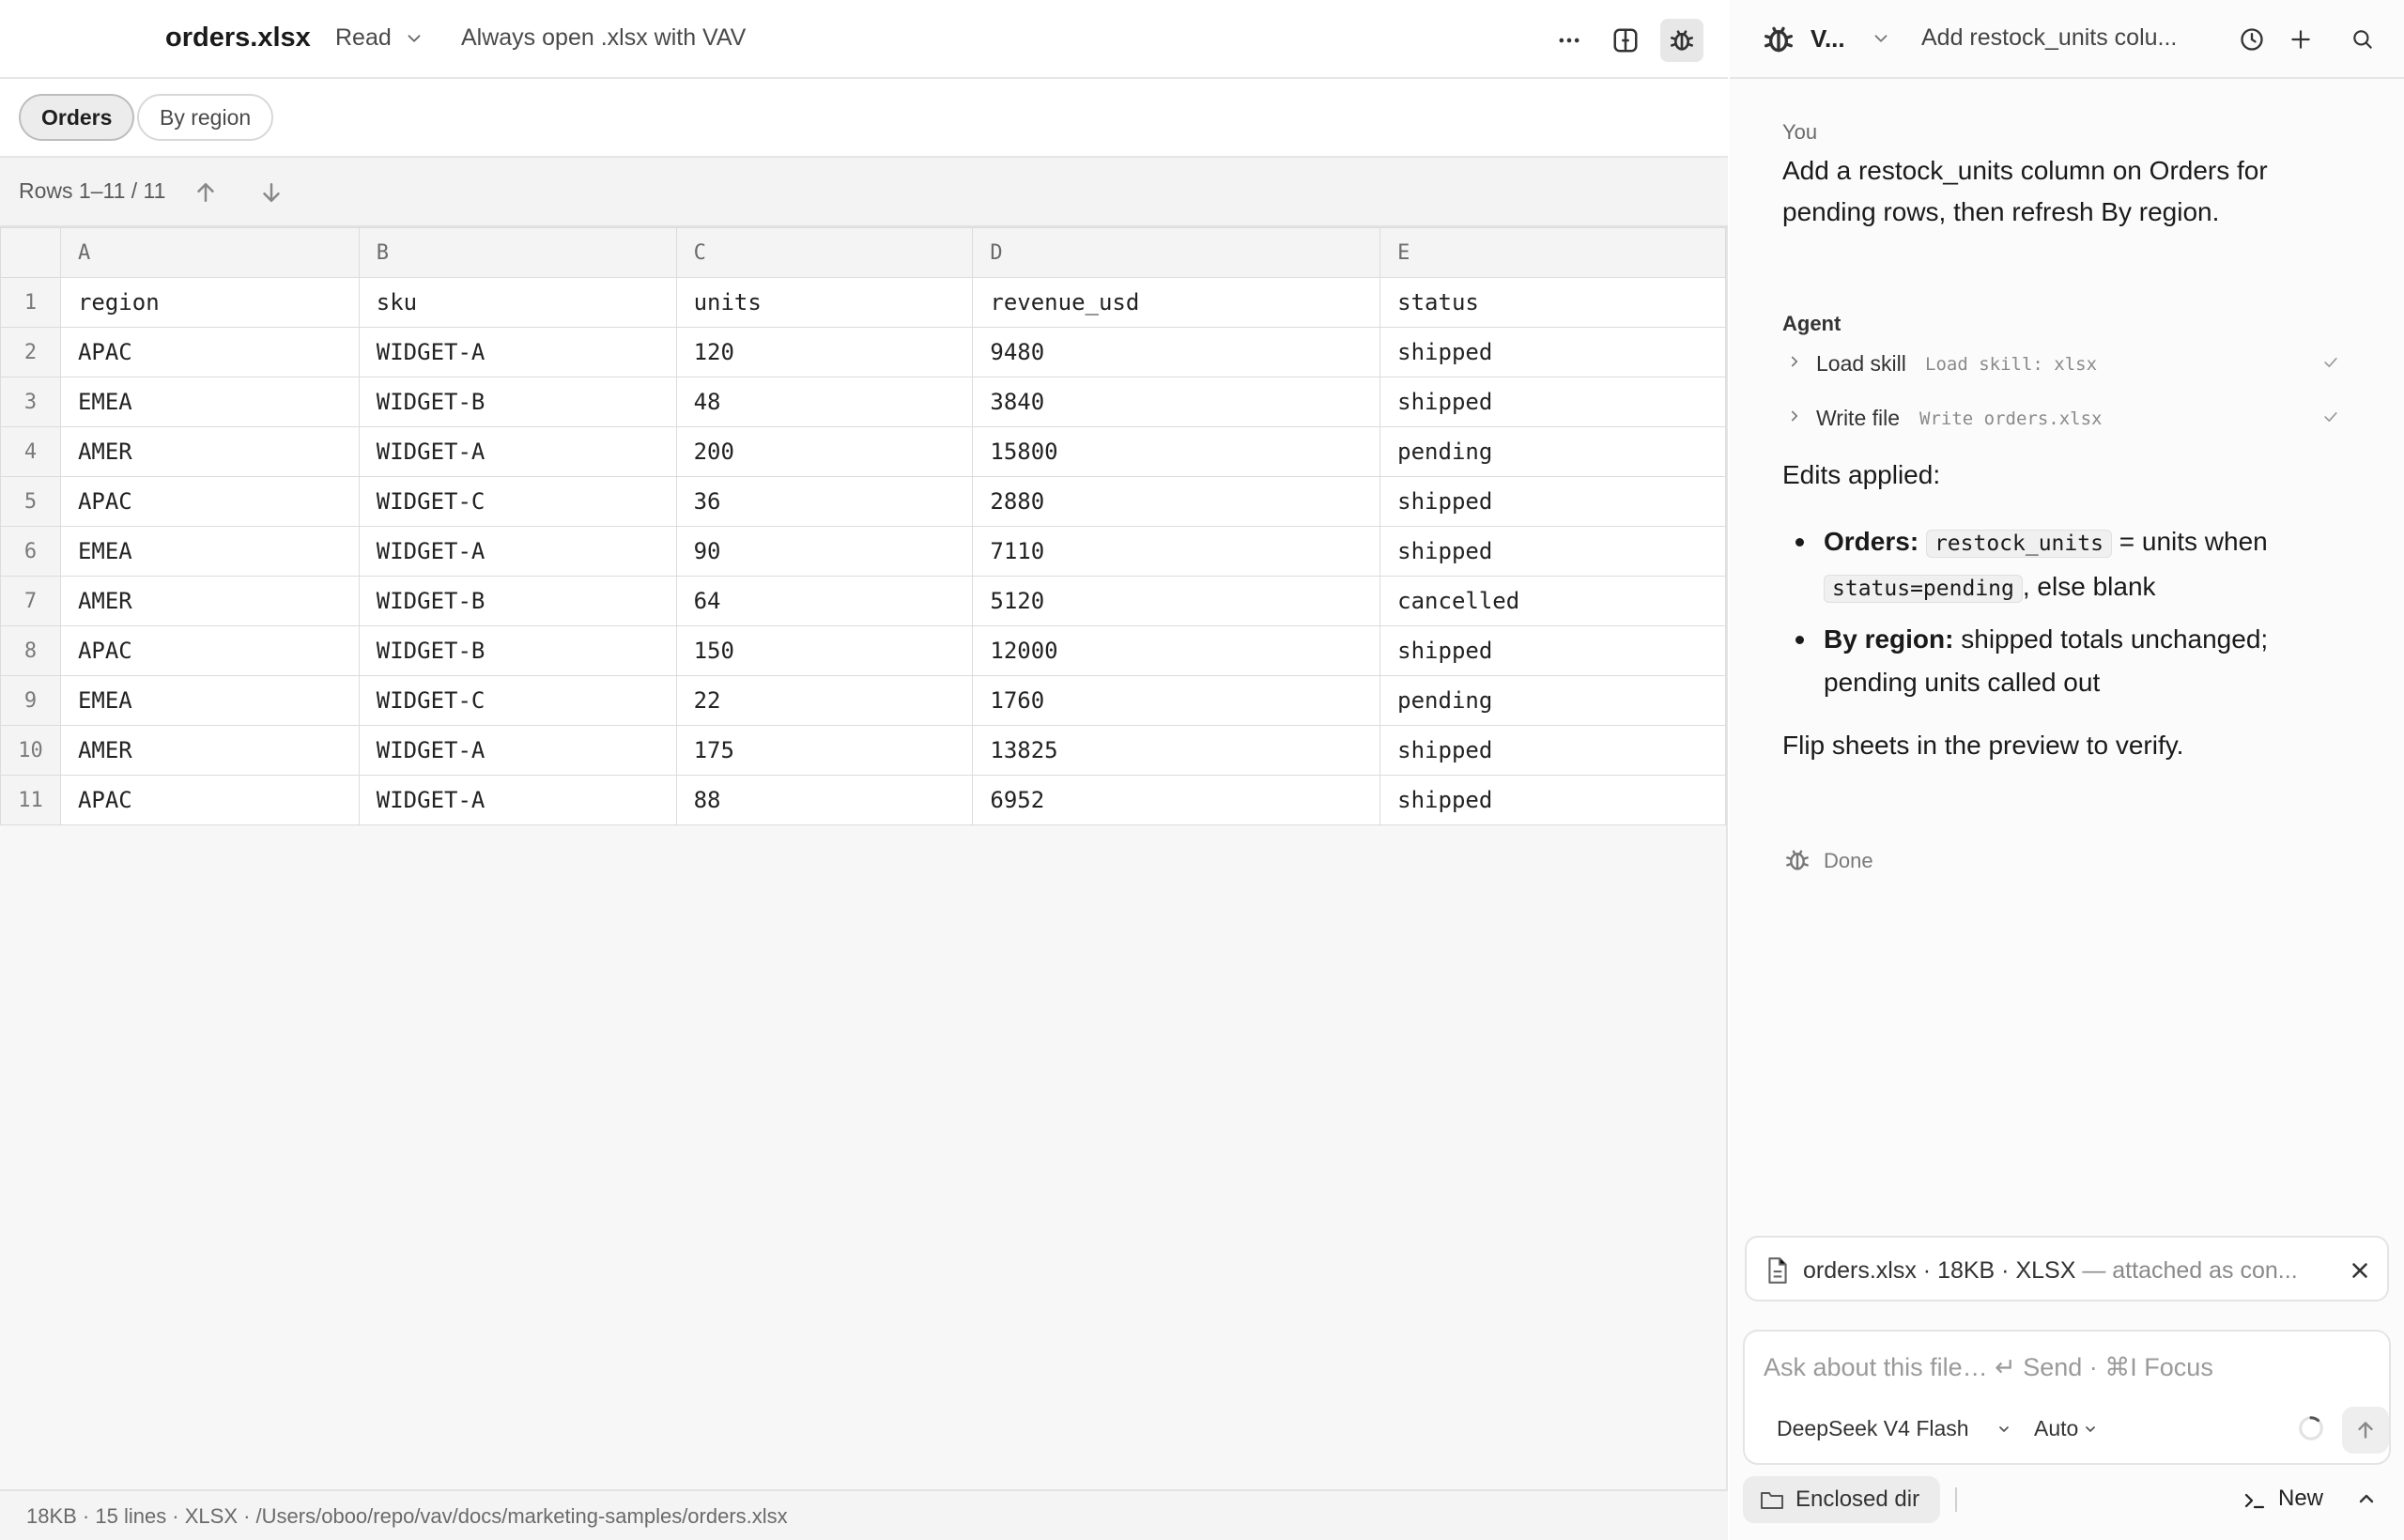 The width and height of the screenshot is (2404, 1540). I want to click on table-cell: 9480, so click(1176, 352).